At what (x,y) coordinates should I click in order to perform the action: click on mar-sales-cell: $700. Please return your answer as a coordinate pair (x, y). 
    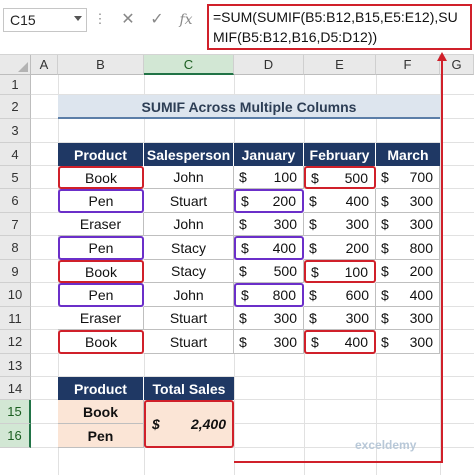
    Looking at the image, I should click on (408, 177).